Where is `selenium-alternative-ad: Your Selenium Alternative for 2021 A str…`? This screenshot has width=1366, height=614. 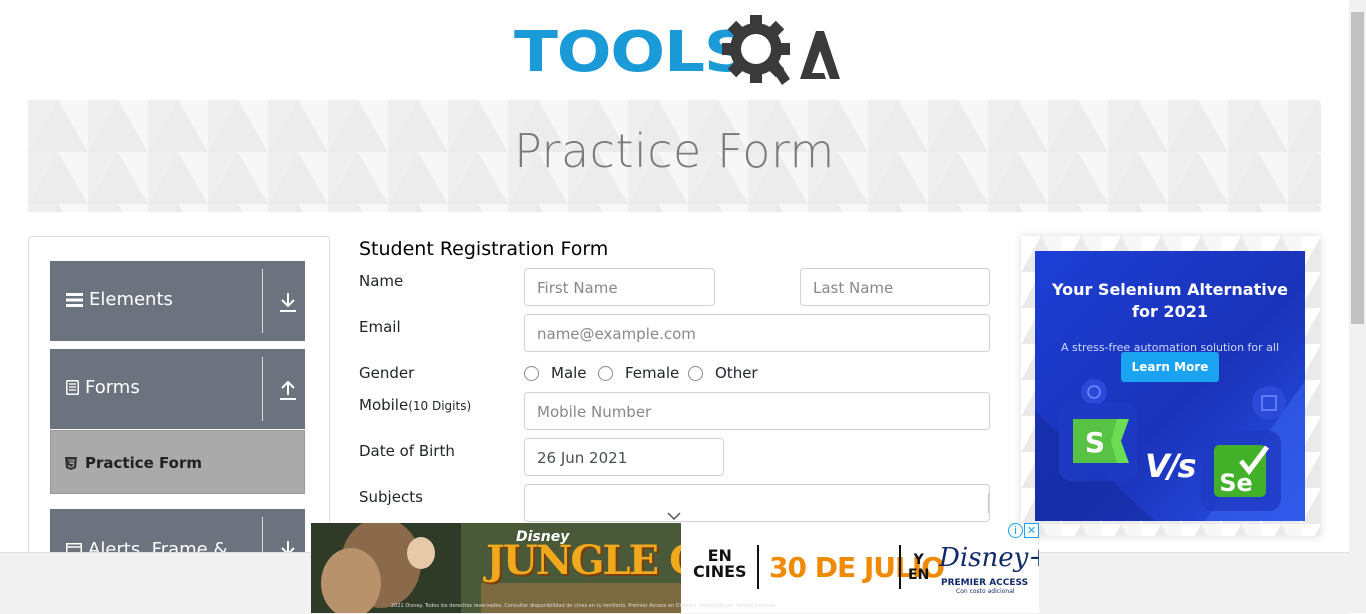 selenium-alternative-ad: Your Selenium Alternative for 2021 A str… is located at coordinates (1170, 386).